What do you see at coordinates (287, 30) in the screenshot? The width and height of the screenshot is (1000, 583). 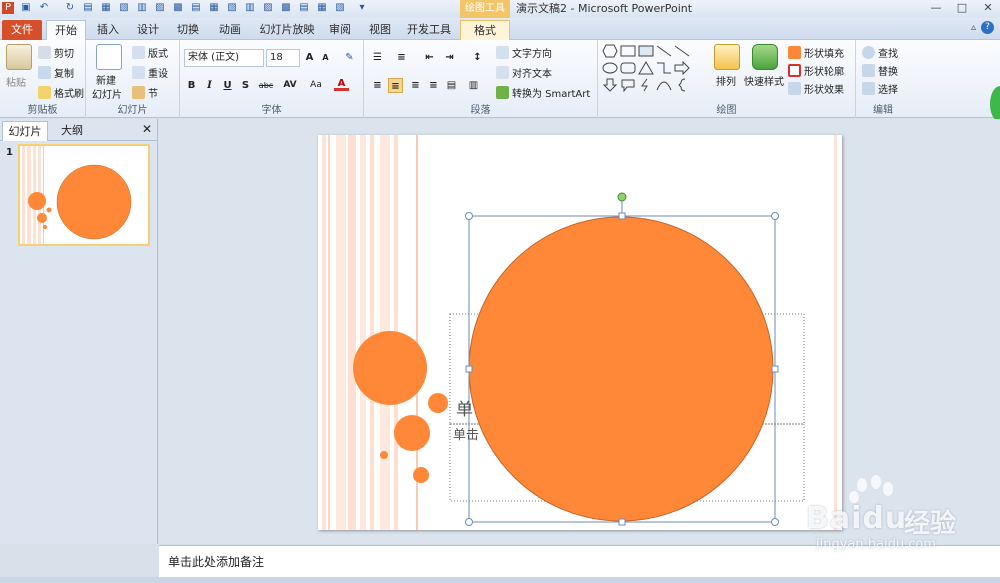 I see `tab-slideshow: 幻灯片放映` at bounding box center [287, 30].